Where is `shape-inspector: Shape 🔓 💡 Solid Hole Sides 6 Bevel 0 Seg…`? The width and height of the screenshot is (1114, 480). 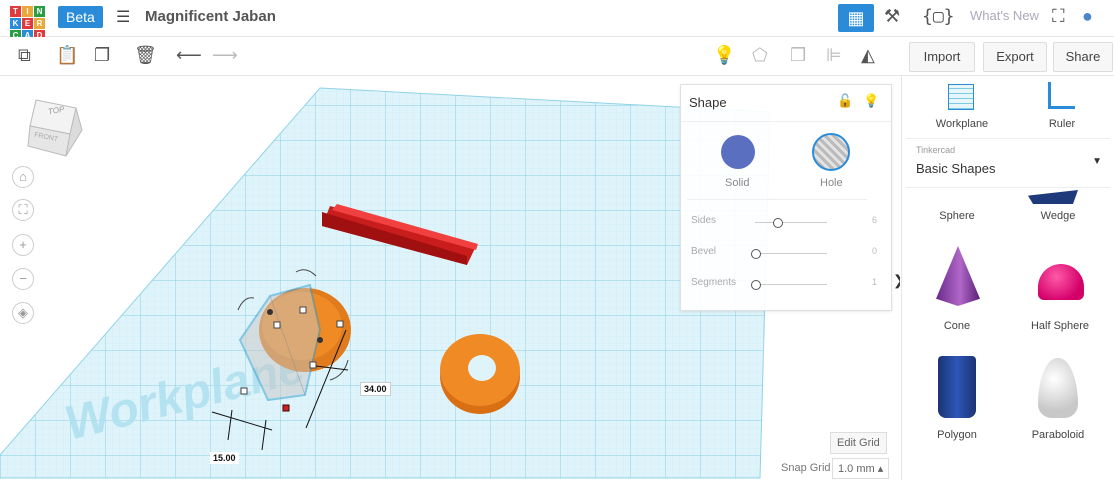 shape-inspector: Shape 🔓 💡 Solid Hole Sides 6 Bevel 0 Seg… is located at coordinates (786, 197).